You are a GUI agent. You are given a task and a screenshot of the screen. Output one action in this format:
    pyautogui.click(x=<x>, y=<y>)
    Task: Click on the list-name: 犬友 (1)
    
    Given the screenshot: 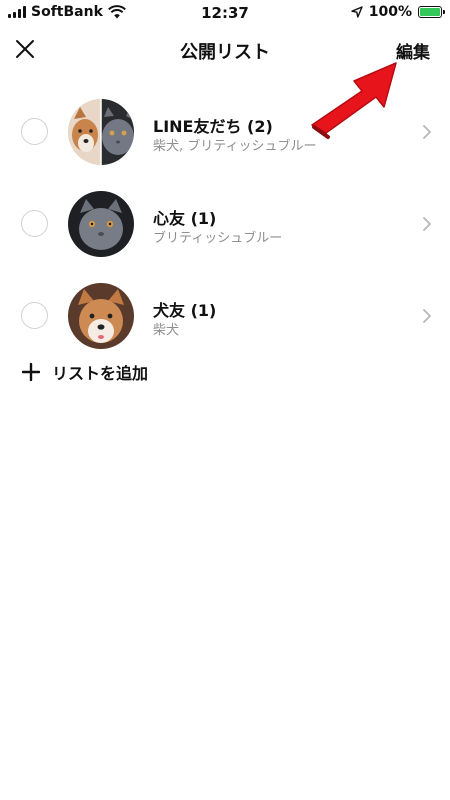 What is the action you would take?
    pyautogui.click(x=185, y=310)
    